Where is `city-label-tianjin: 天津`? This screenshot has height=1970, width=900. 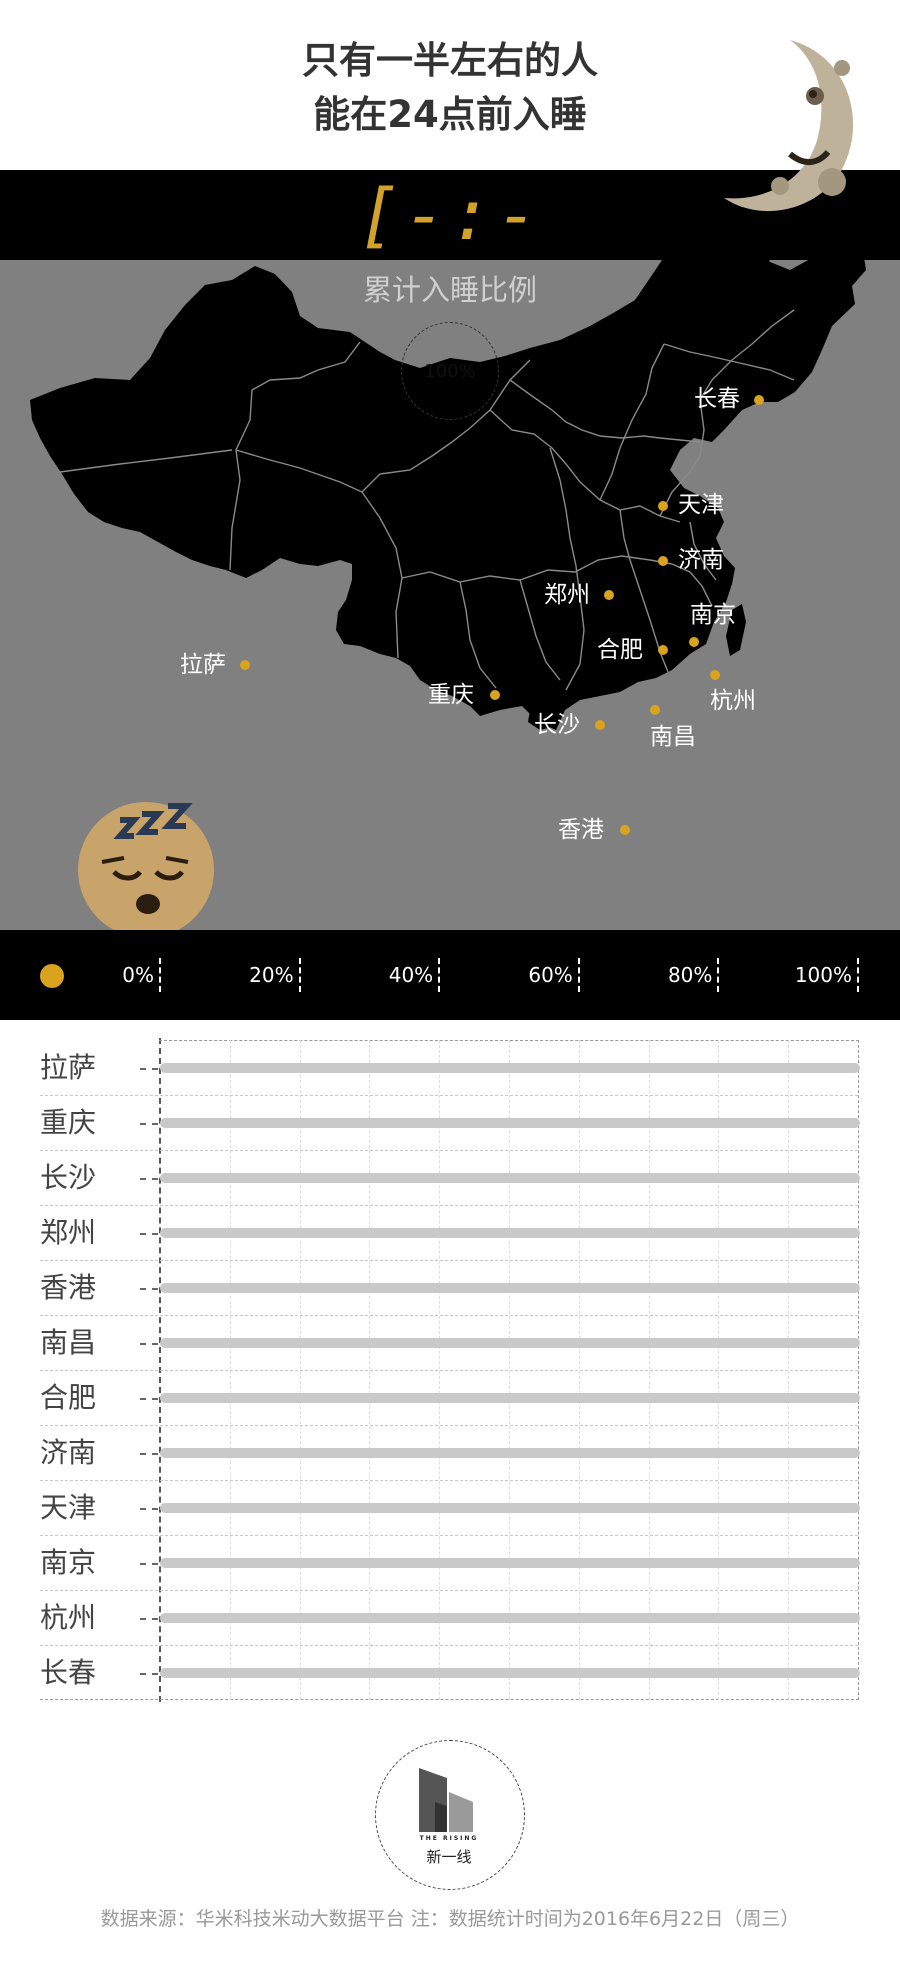 city-label-tianjin: 天津 is located at coordinates (701, 505).